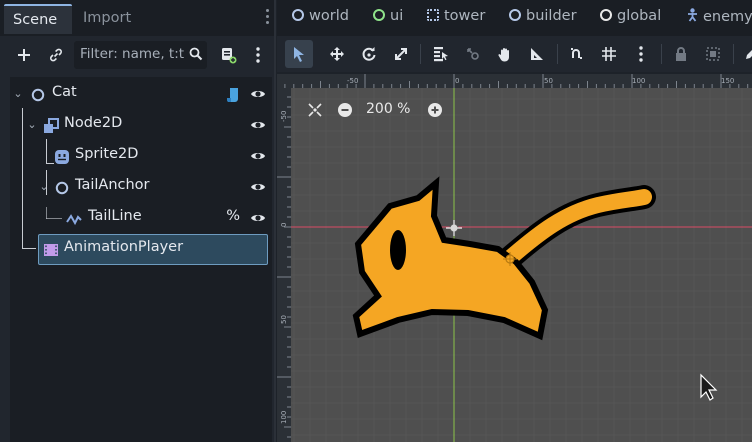  I want to click on scene-tab-label: ui, so click(397, 16).